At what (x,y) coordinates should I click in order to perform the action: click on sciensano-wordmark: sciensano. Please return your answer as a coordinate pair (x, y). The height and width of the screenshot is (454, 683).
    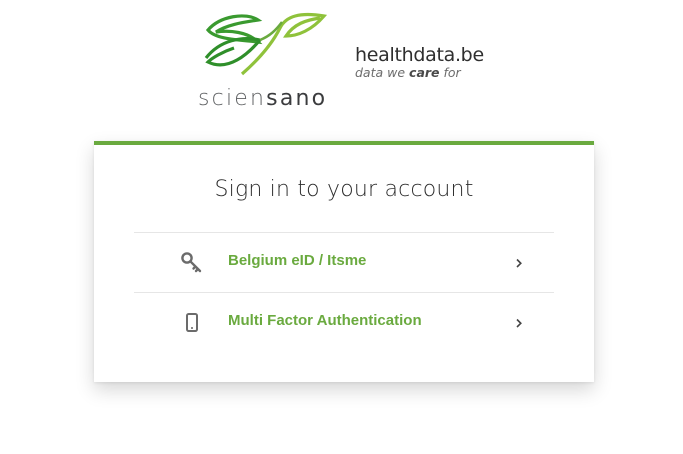
    Looking at the image, I should click on (262, 98).